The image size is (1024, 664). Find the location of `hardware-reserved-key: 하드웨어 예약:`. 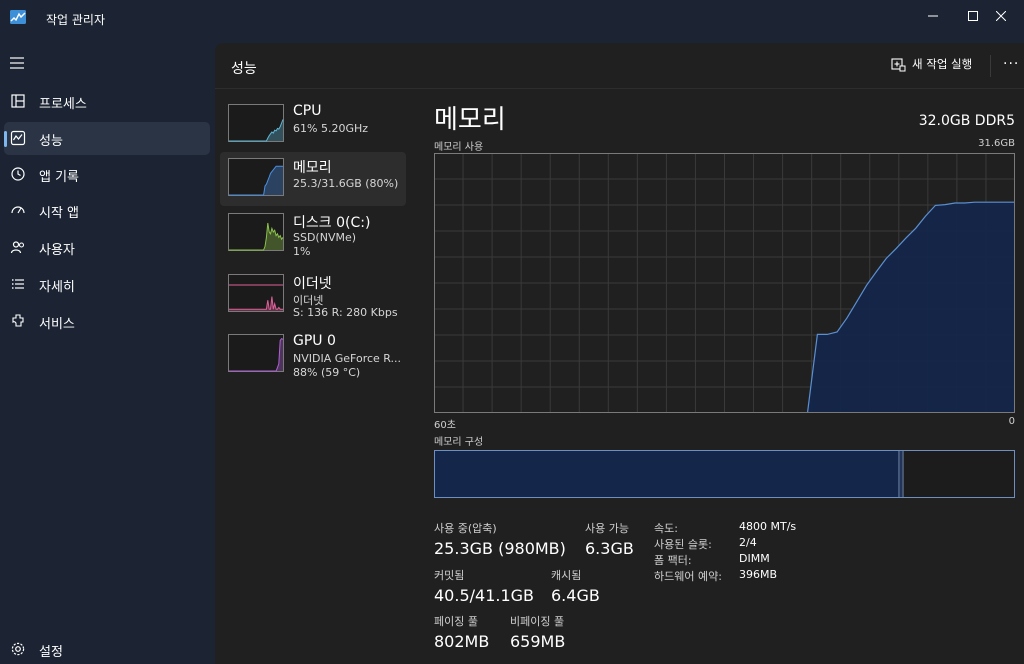

hardware-reserved-key: 하드웨어 예약: is located at coordinates (688, 576).